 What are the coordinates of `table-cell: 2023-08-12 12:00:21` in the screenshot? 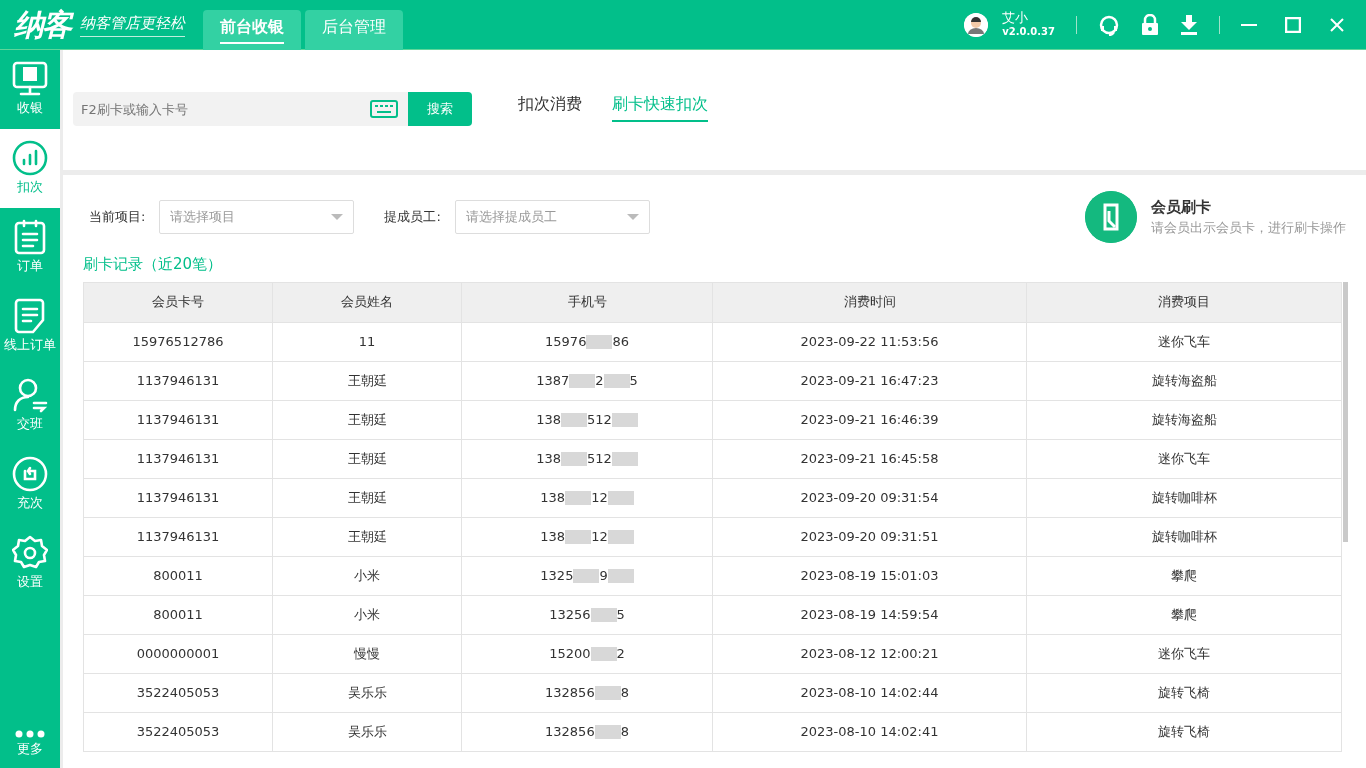 It's located at (869, 653).